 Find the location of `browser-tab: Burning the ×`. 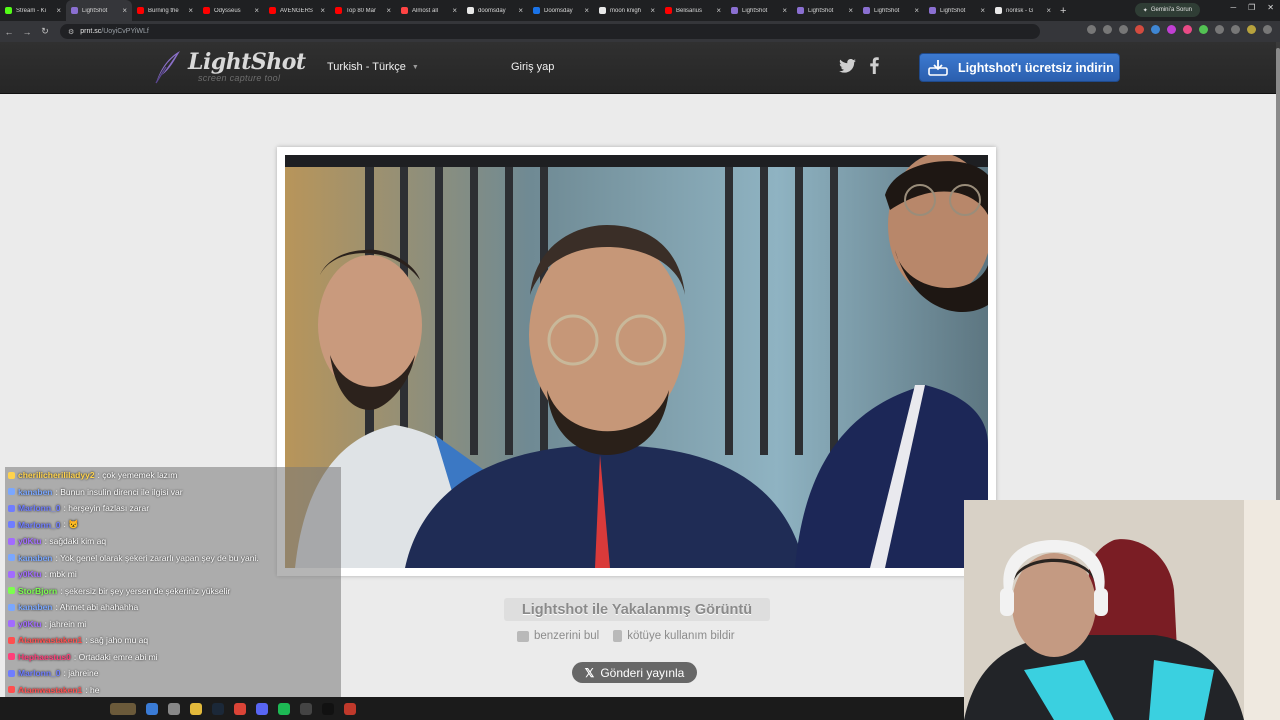

browser-tab: Burning the × is located at coordinates (165, 10).